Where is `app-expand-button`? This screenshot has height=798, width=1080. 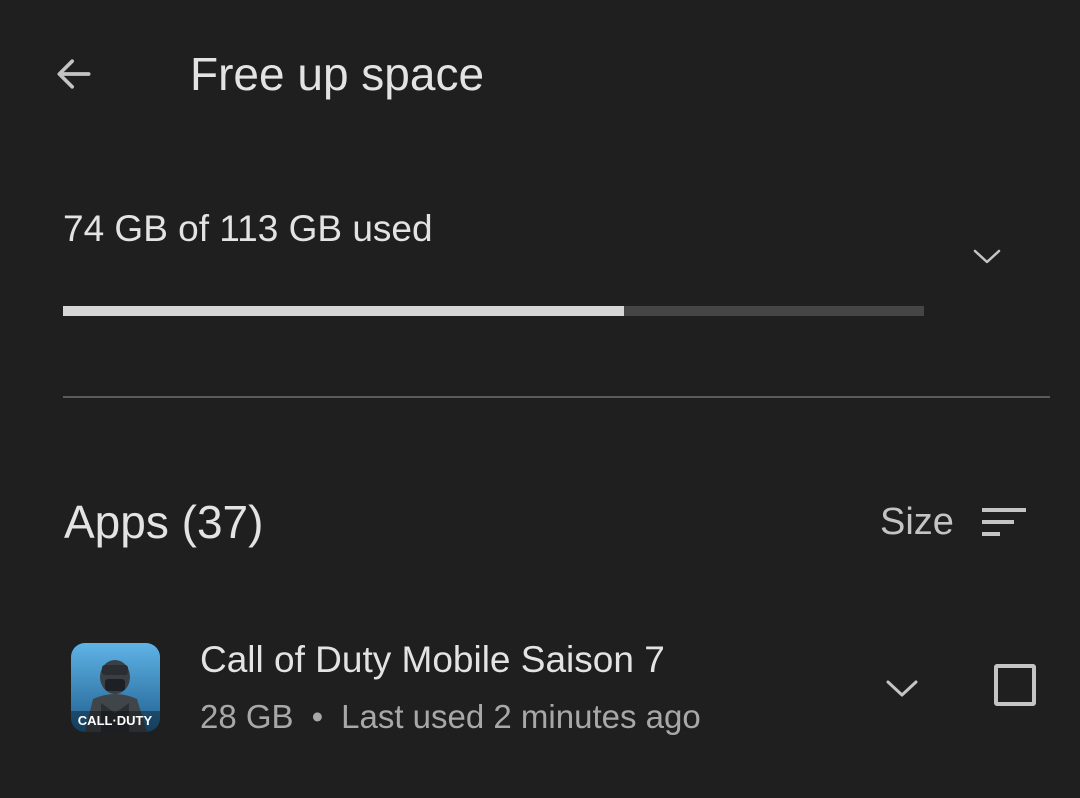 app-expand-button is located at coordinates (902, 688).